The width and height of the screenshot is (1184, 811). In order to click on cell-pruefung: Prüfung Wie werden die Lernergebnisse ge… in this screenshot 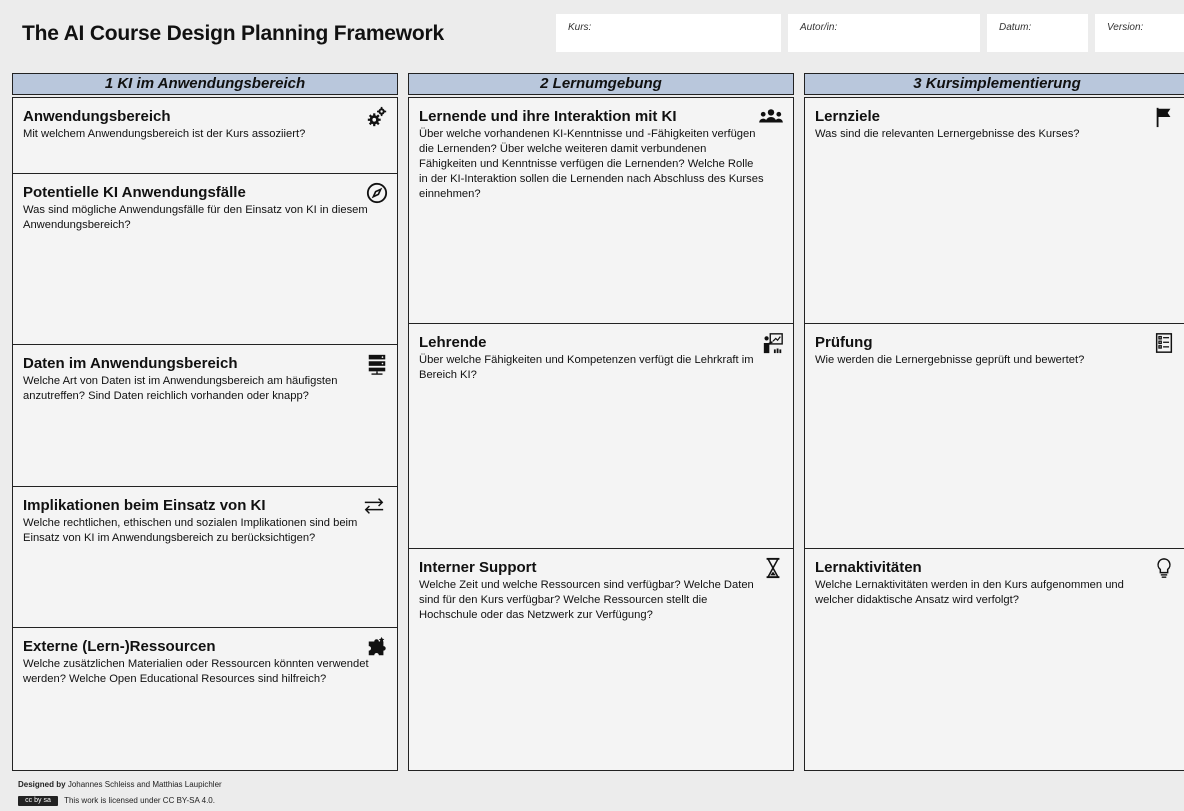, I will do `click(994, 436)`.